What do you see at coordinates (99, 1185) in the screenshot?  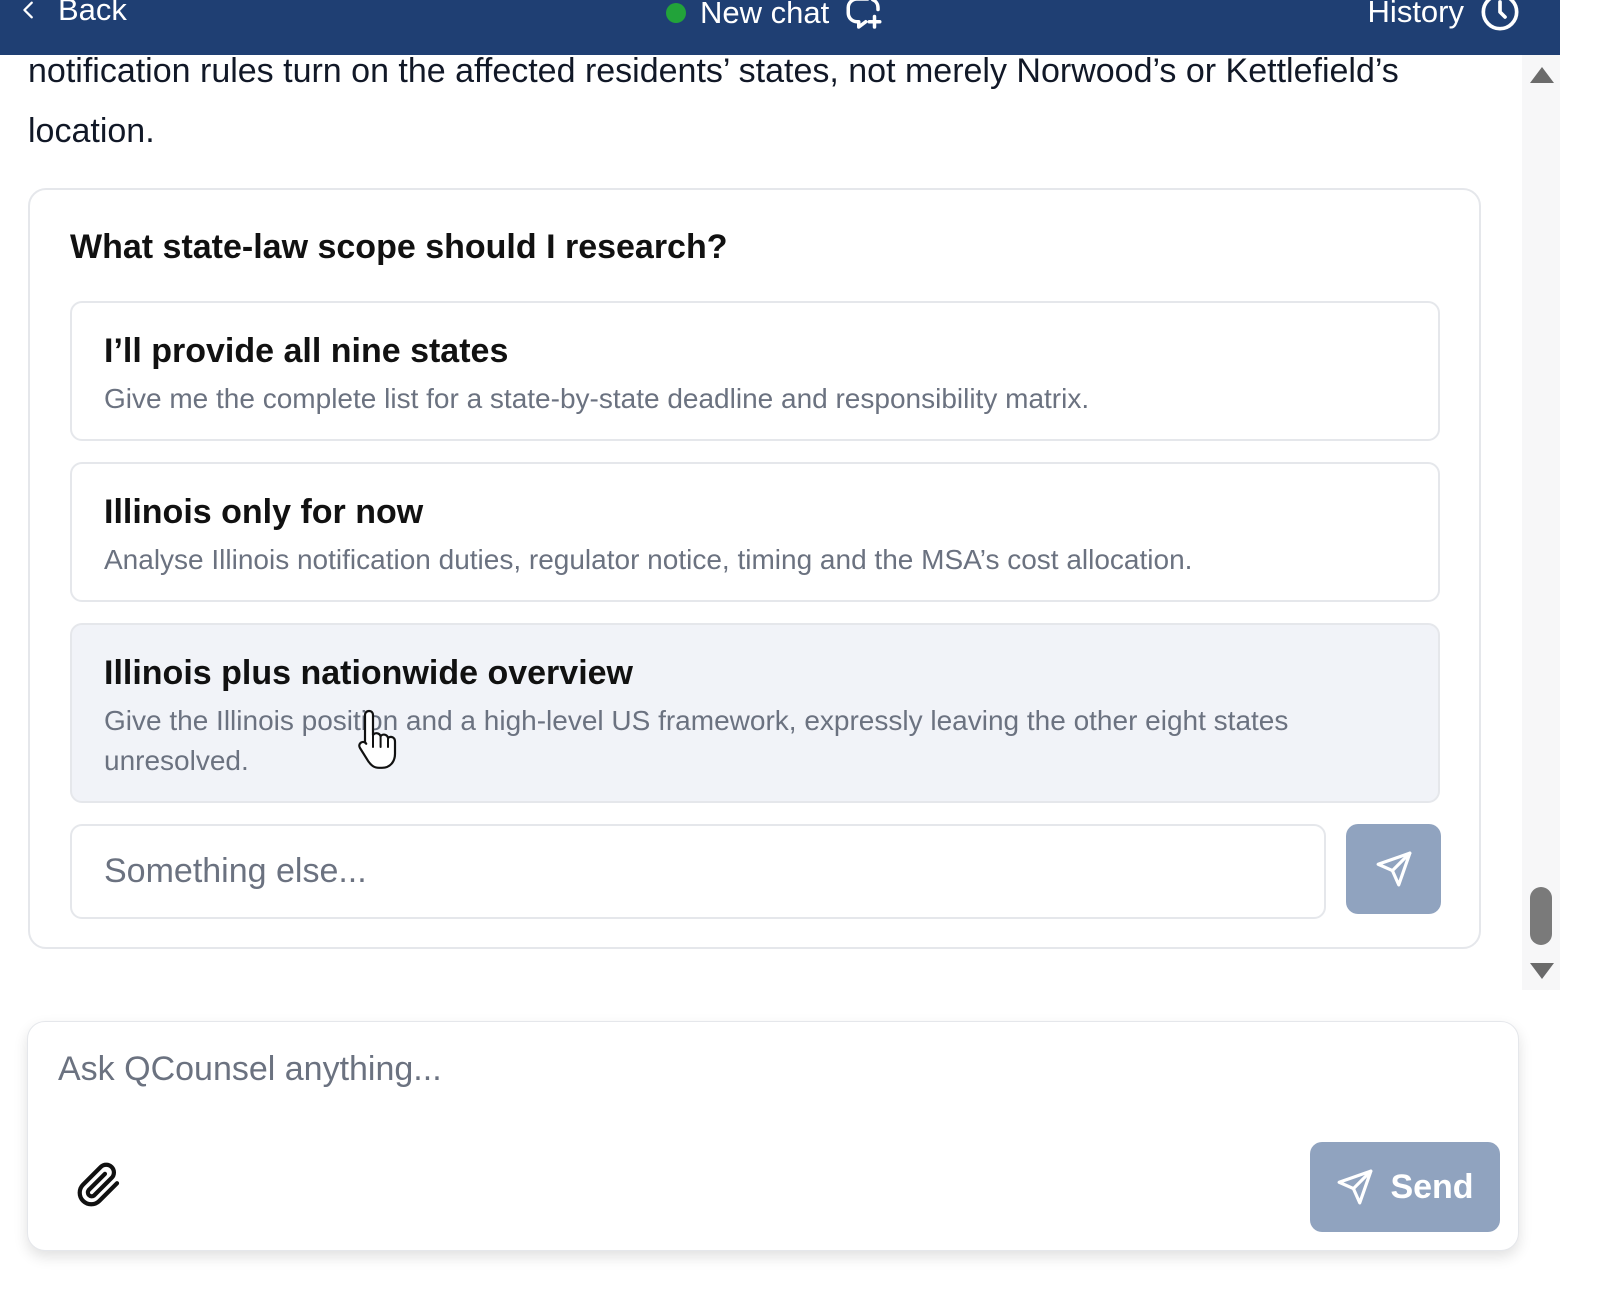 I see `paperclip-icon` at bounding box center [99, 1185].